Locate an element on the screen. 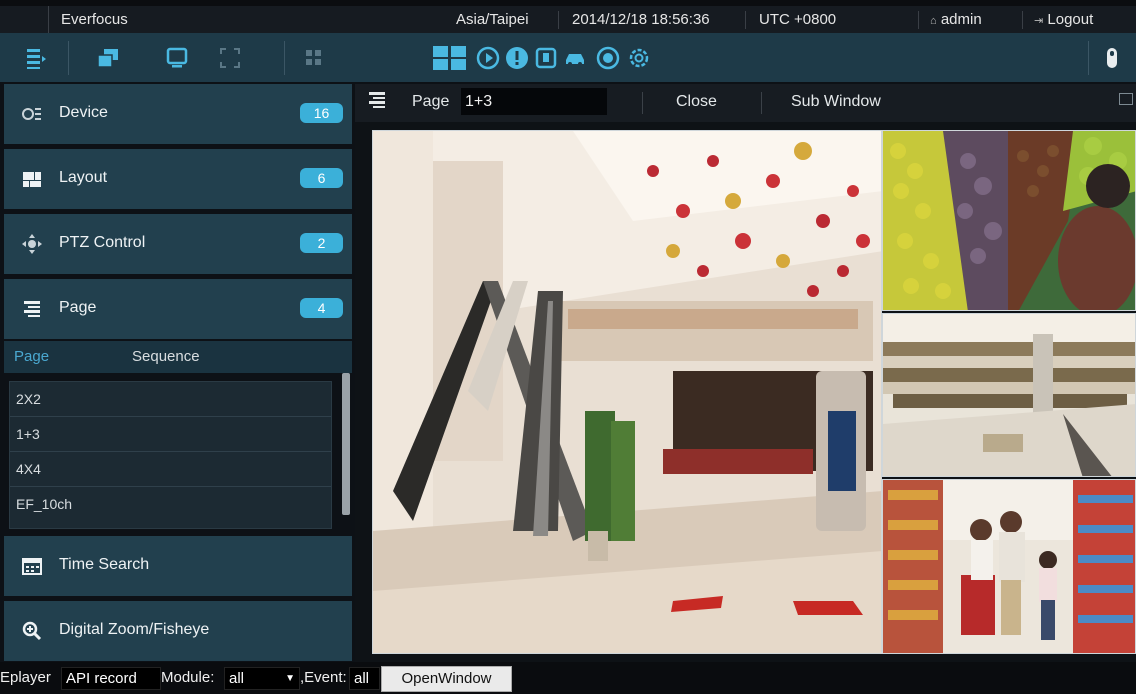 The height and width of the screenshot is (694, 1136). lock-icon is located at coordinates (1112, 58).